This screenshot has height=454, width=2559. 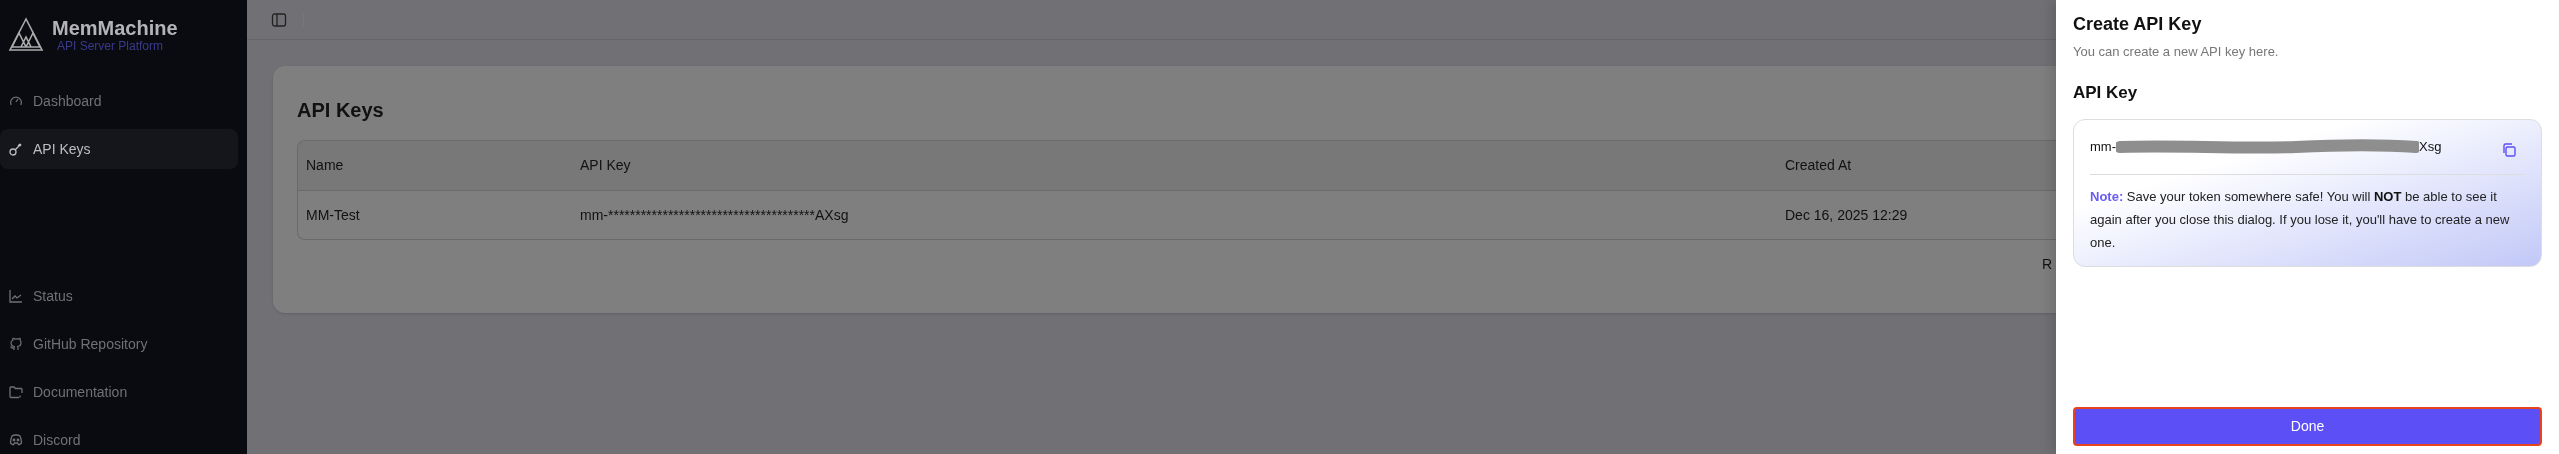 I want to click on column-header: Created At, so click(x=1818, y=165).